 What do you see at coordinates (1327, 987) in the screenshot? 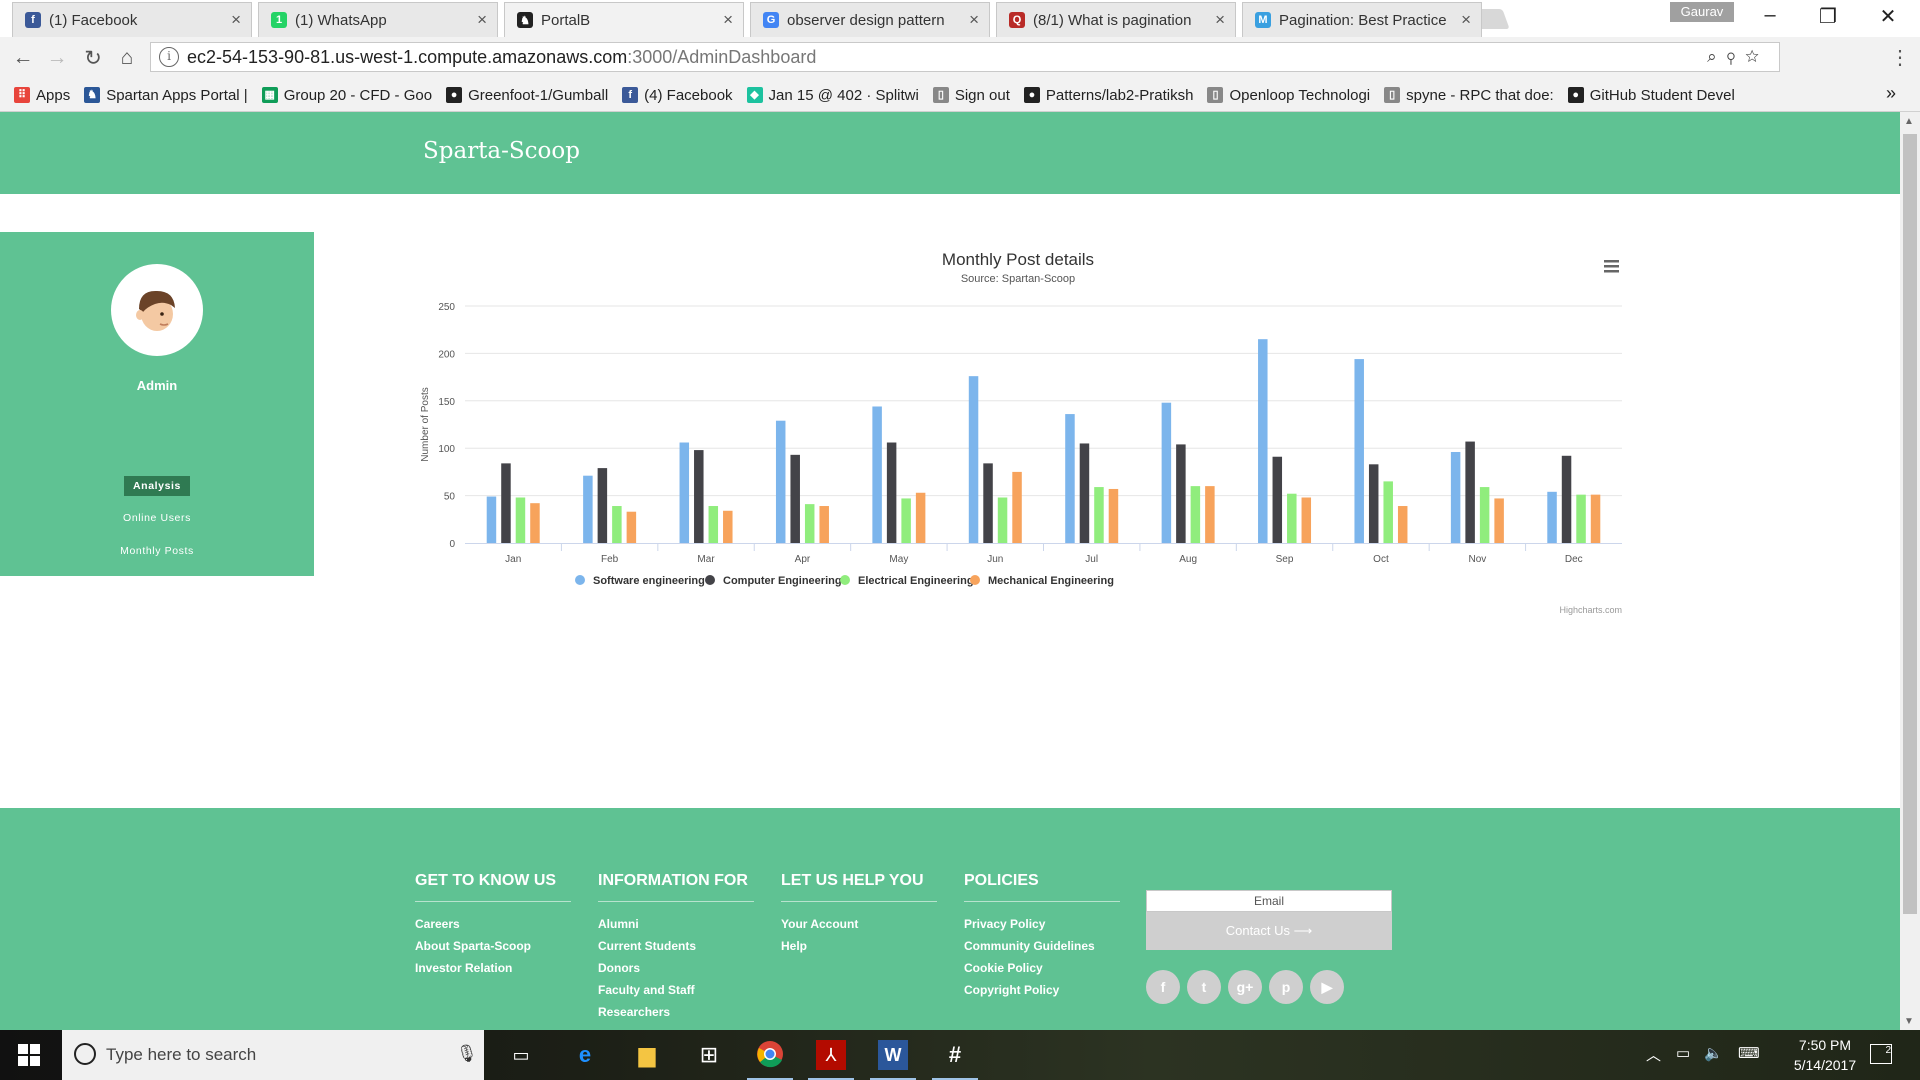
I see `youtube-icon: ▶` at bounding box center [1327, 987].